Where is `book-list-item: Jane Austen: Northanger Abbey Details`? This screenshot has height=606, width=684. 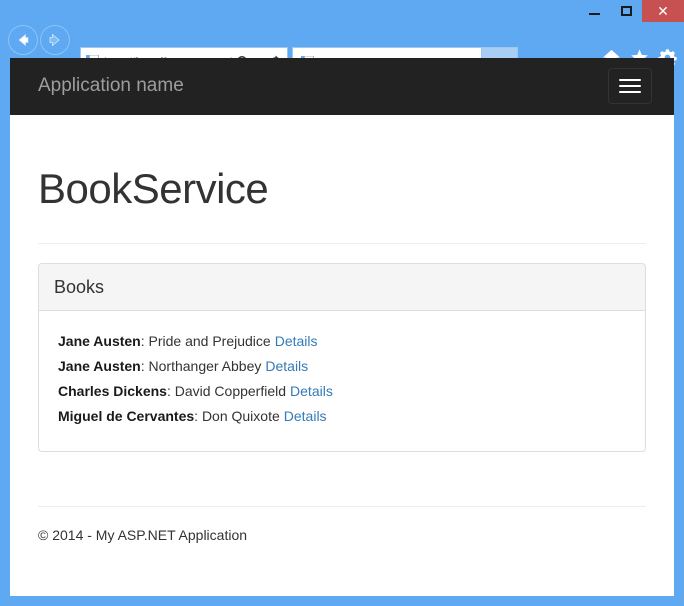
book-list-item: Jane Austen: Northanger Abbey Details is located at coordinates (342, 366).